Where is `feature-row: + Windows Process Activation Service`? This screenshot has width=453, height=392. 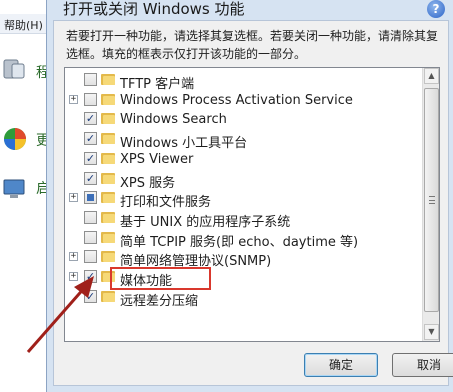
feature-row: + Windows Process Activation Service is located at coordinates (243, 100).